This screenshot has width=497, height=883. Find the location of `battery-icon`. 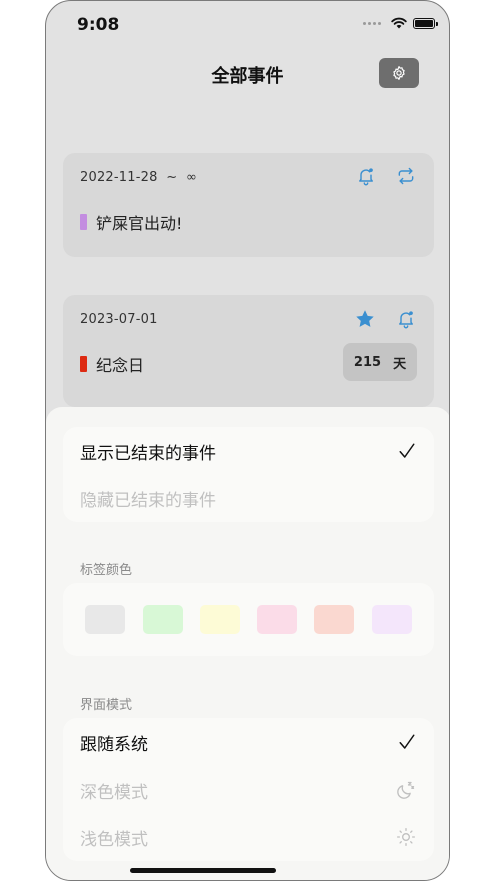

battery-icon is located at coordinates (425, 23).